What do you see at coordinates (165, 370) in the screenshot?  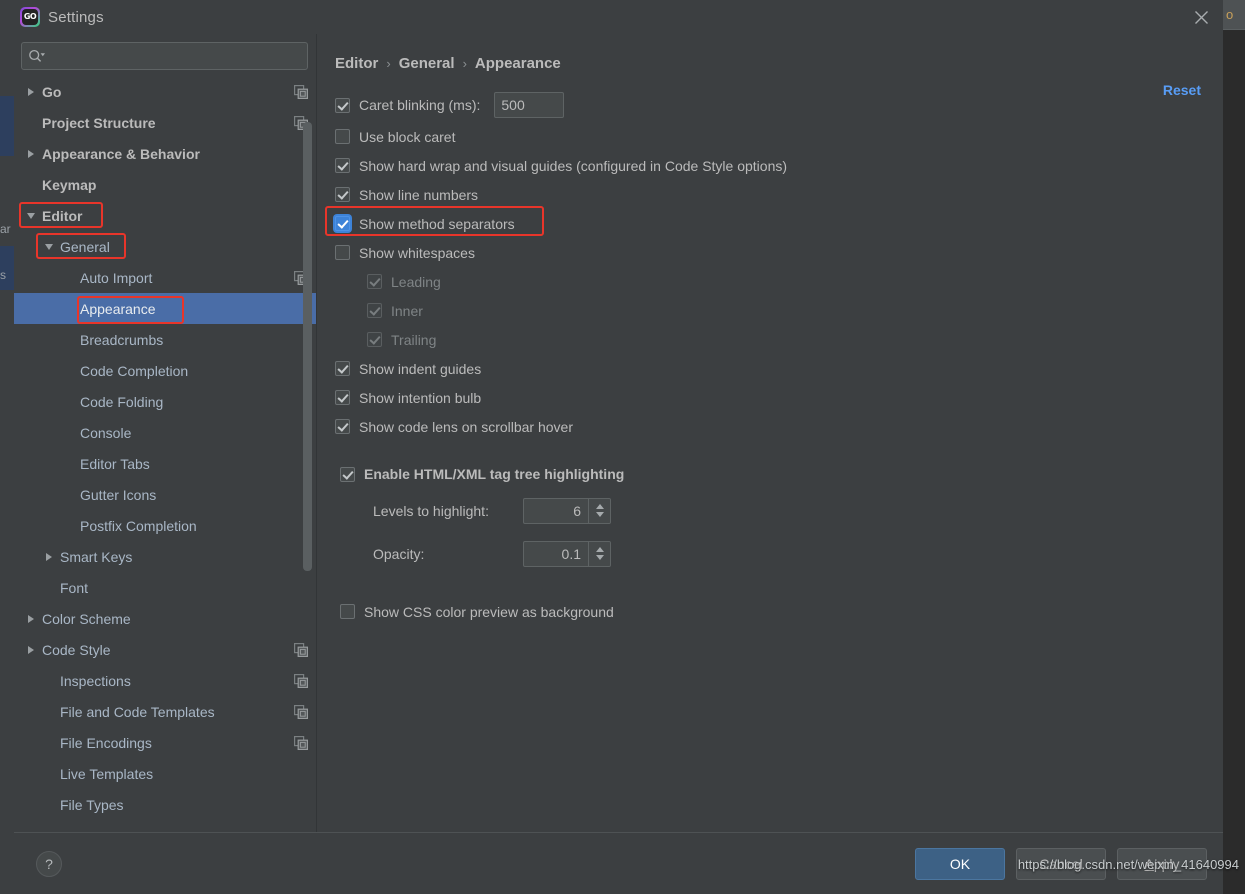 I see `sidebar-item-code-completion: Code Completion` at bounding box center [165, 370].